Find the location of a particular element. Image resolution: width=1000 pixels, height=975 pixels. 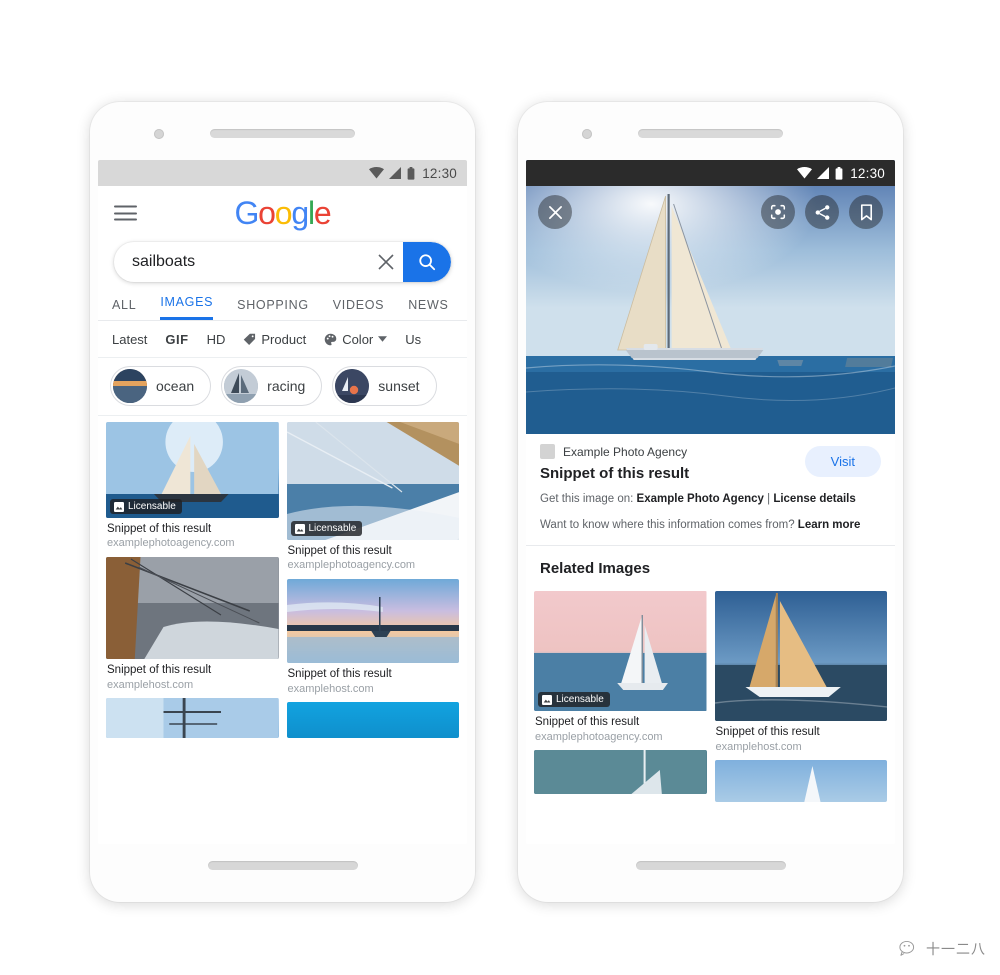

search-submit-button is located at coordinates (427, 262).